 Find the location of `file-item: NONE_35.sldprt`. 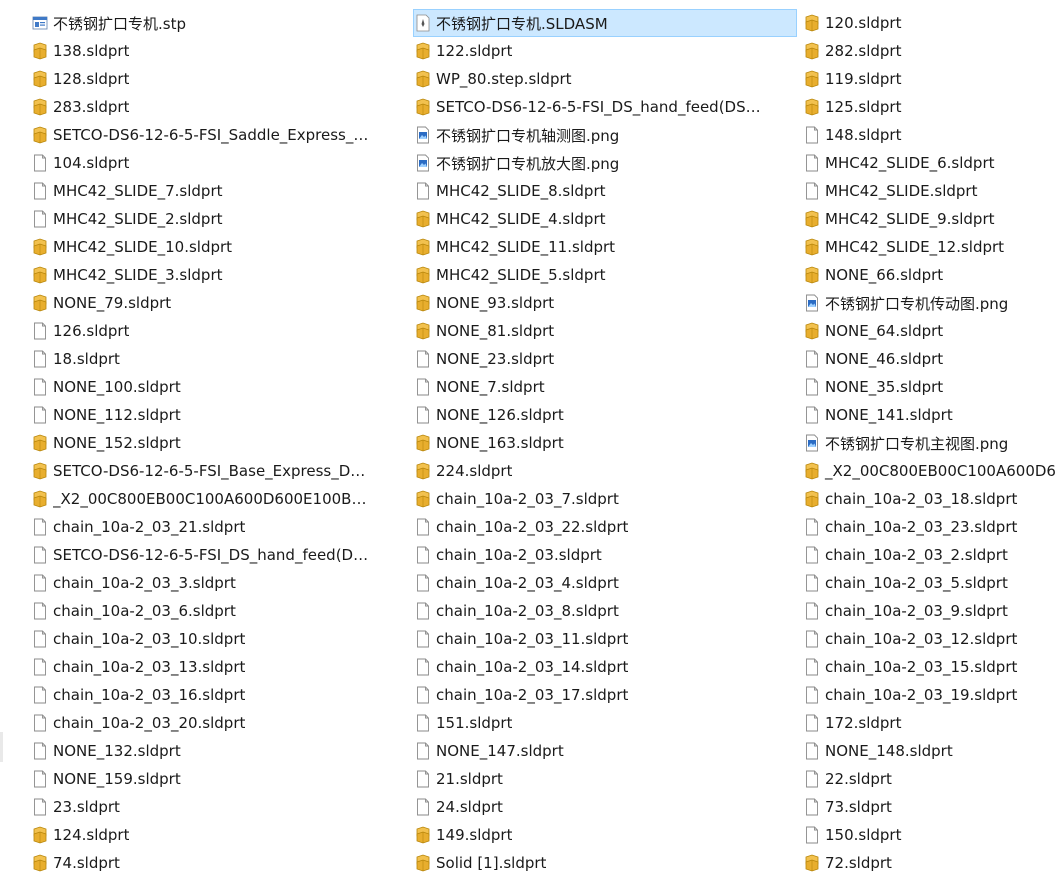

file-item: NONE_35.sldprt is located at coordinates (928, 387).